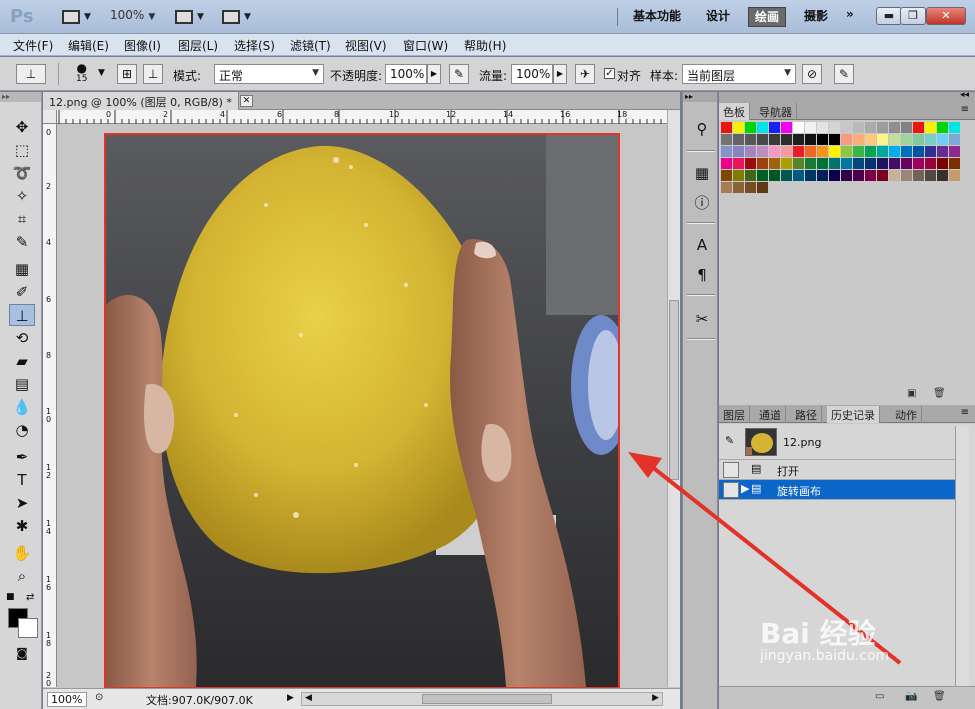 This screenshot has width=975, height=709. What do you see at coordinates (816, 17) in the screenshot?
I see `workspace-photography: 摄影` at bounding box center [816, 17].